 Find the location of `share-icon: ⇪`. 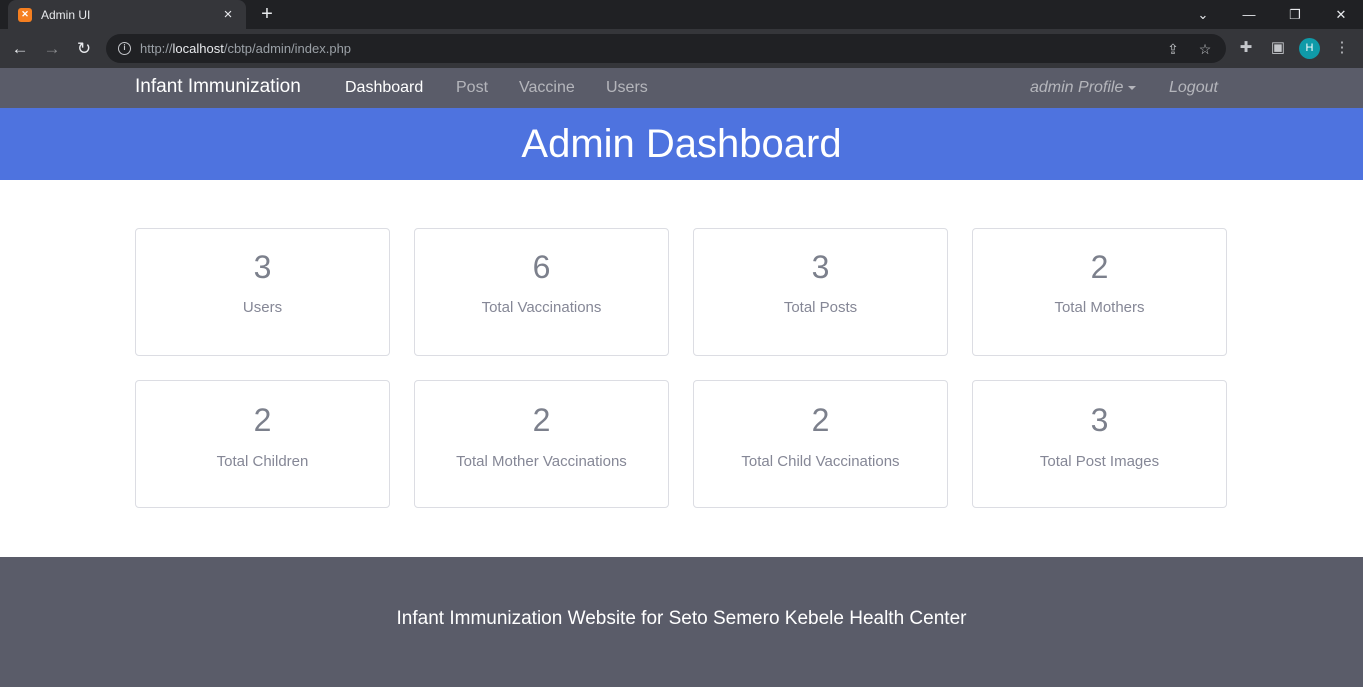

share-icon: ⇪ is located at coordinates (1173, 49).